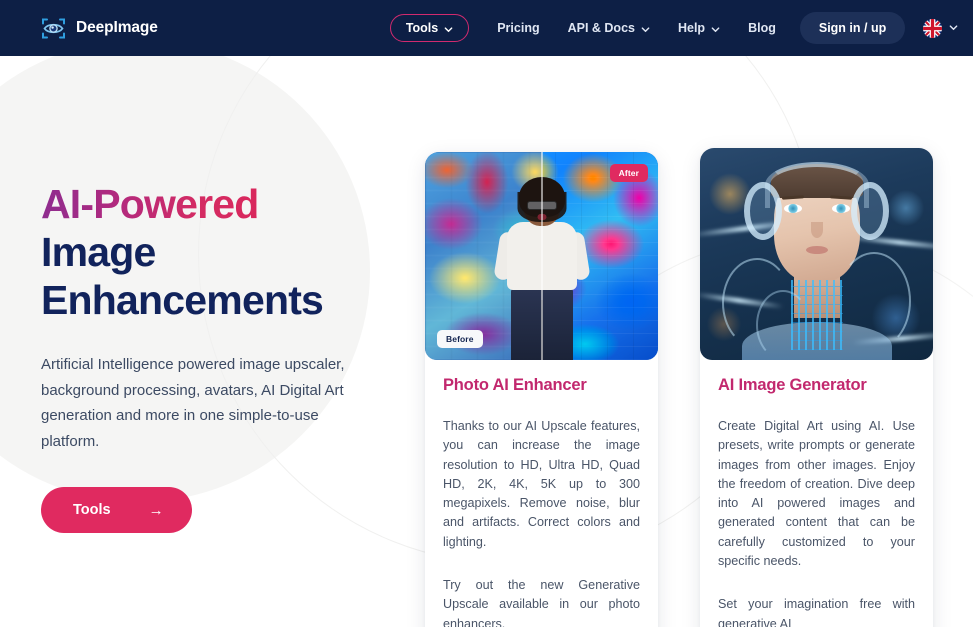 Image resolution: width=973 pixels, height=627 pixels. I want to click on nav-item-pricing: Pricing, so click(518, 28).